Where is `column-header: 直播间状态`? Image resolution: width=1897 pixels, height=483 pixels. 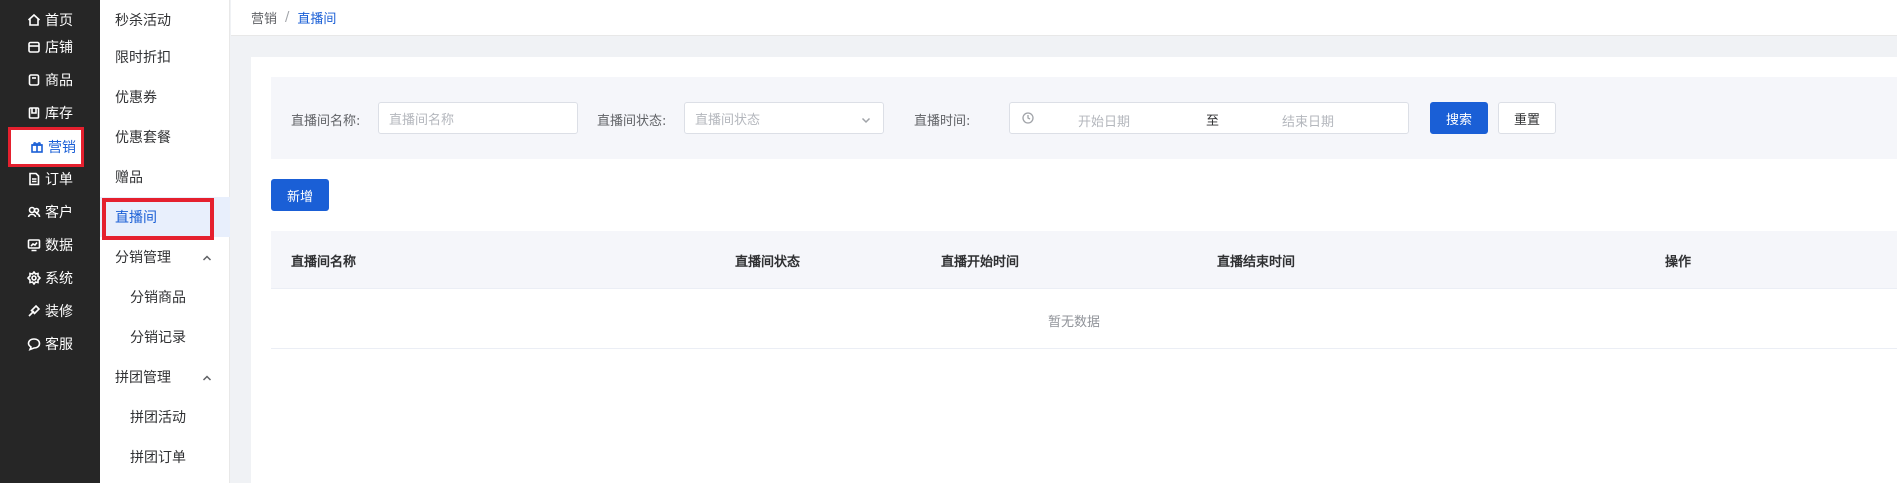 column-header: 直播间状态 is located at coordinates (768, 262).